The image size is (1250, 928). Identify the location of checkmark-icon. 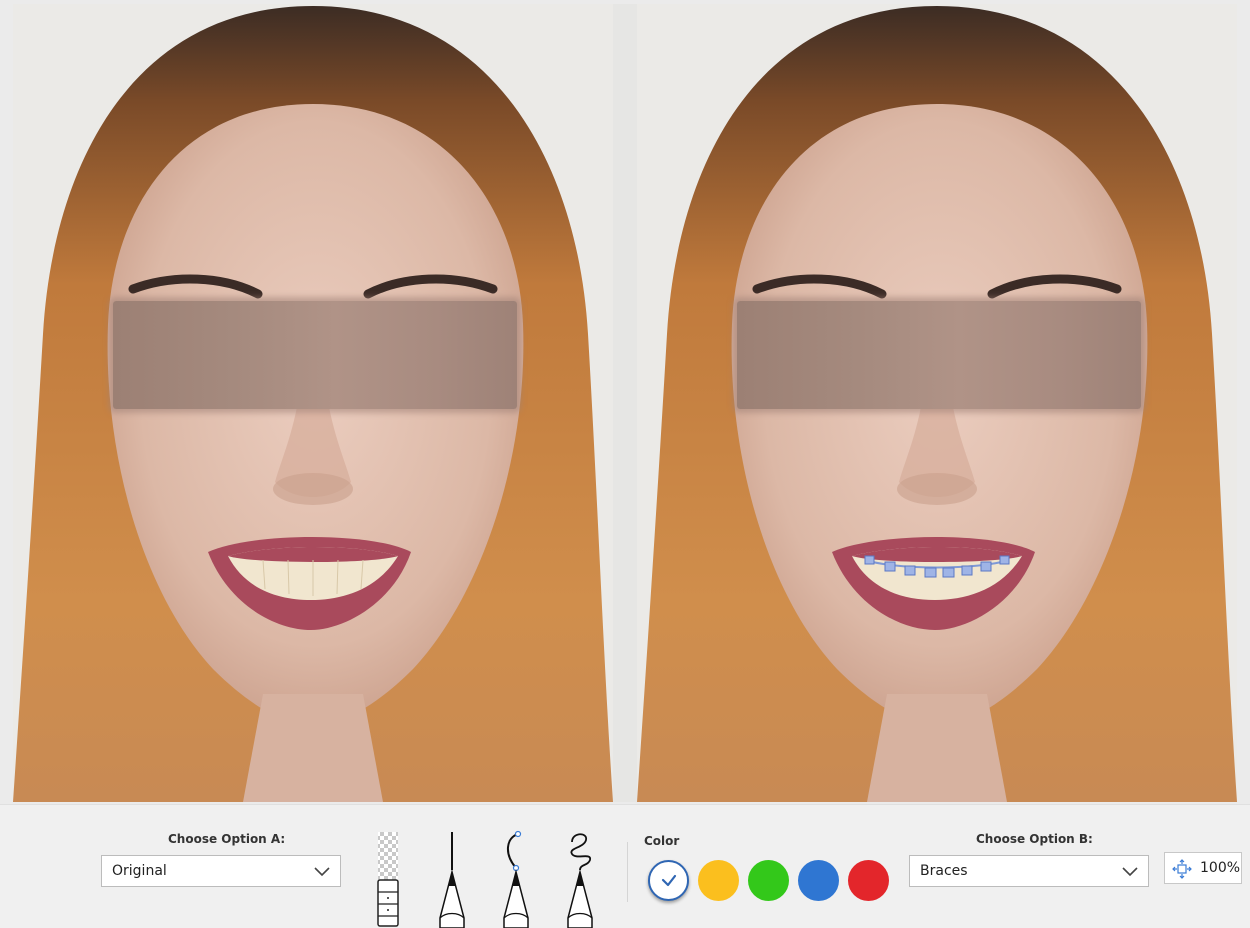
(669, 880).